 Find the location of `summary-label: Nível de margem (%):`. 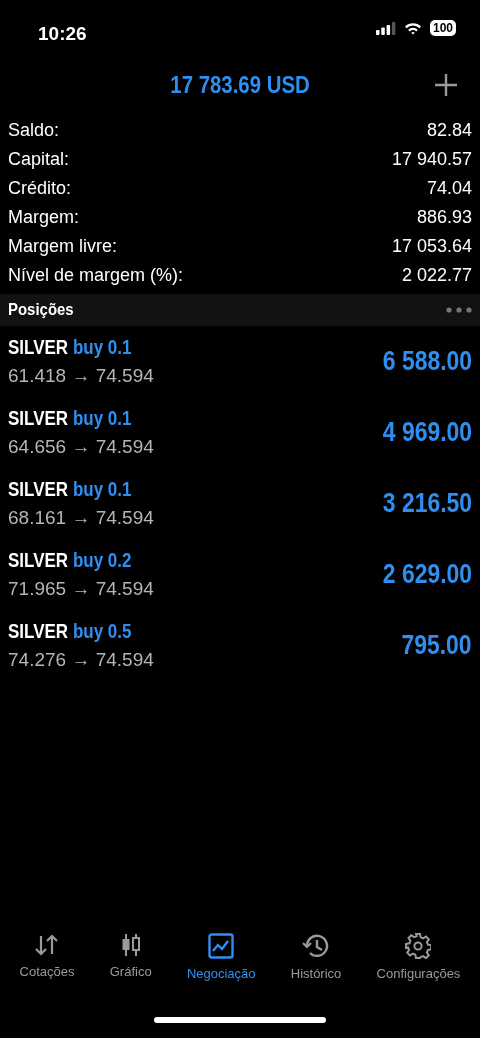

summary-label: Nível de margem (%): is located at coordinates (96, 275).